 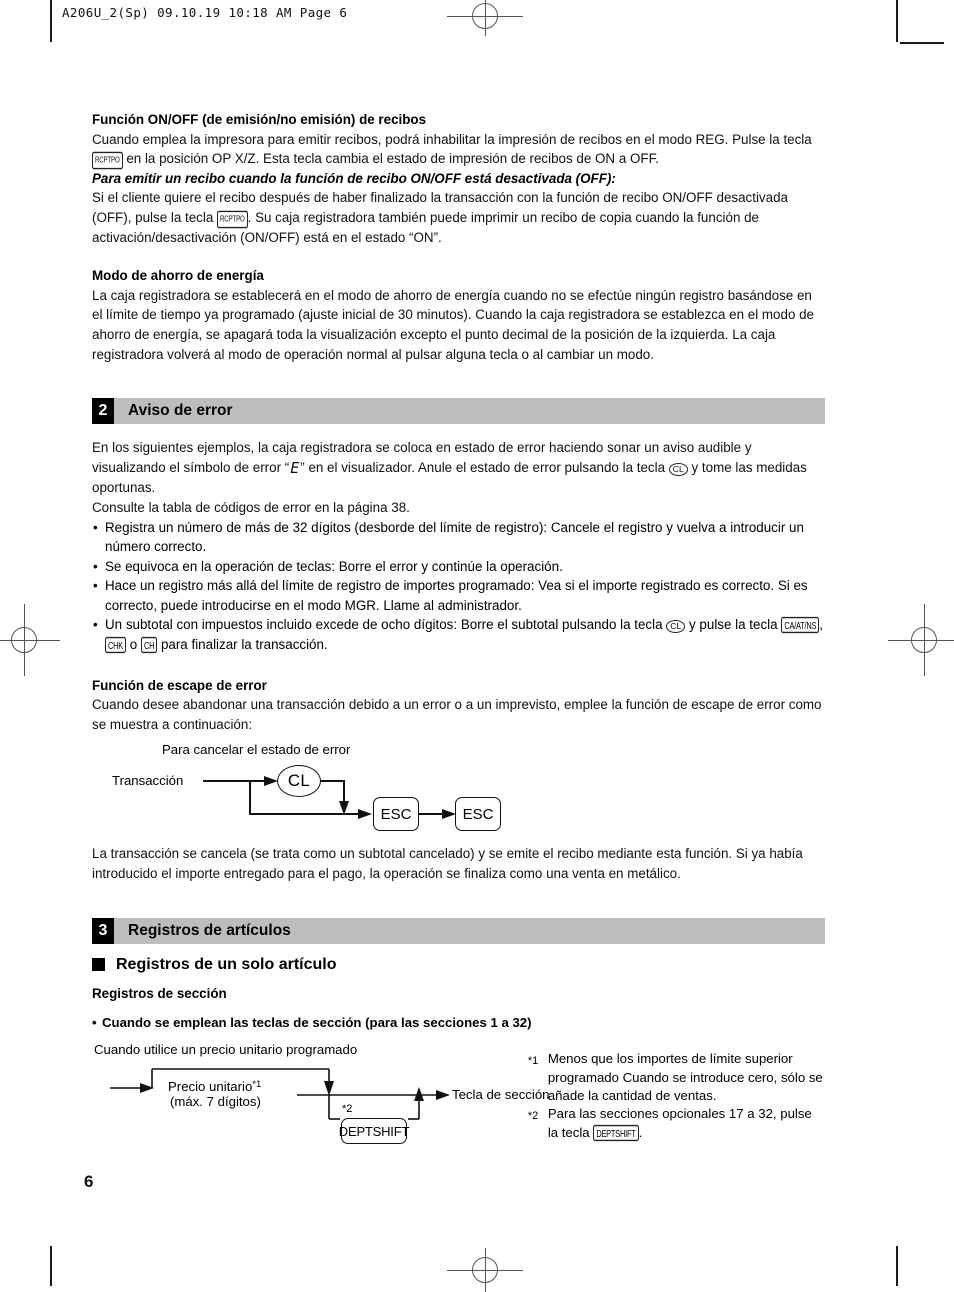 What do you see at coordinates (478, 814) in the screenshot?
I see `esc-key-diagram-2: ESC` at bounding box center [478, 814].